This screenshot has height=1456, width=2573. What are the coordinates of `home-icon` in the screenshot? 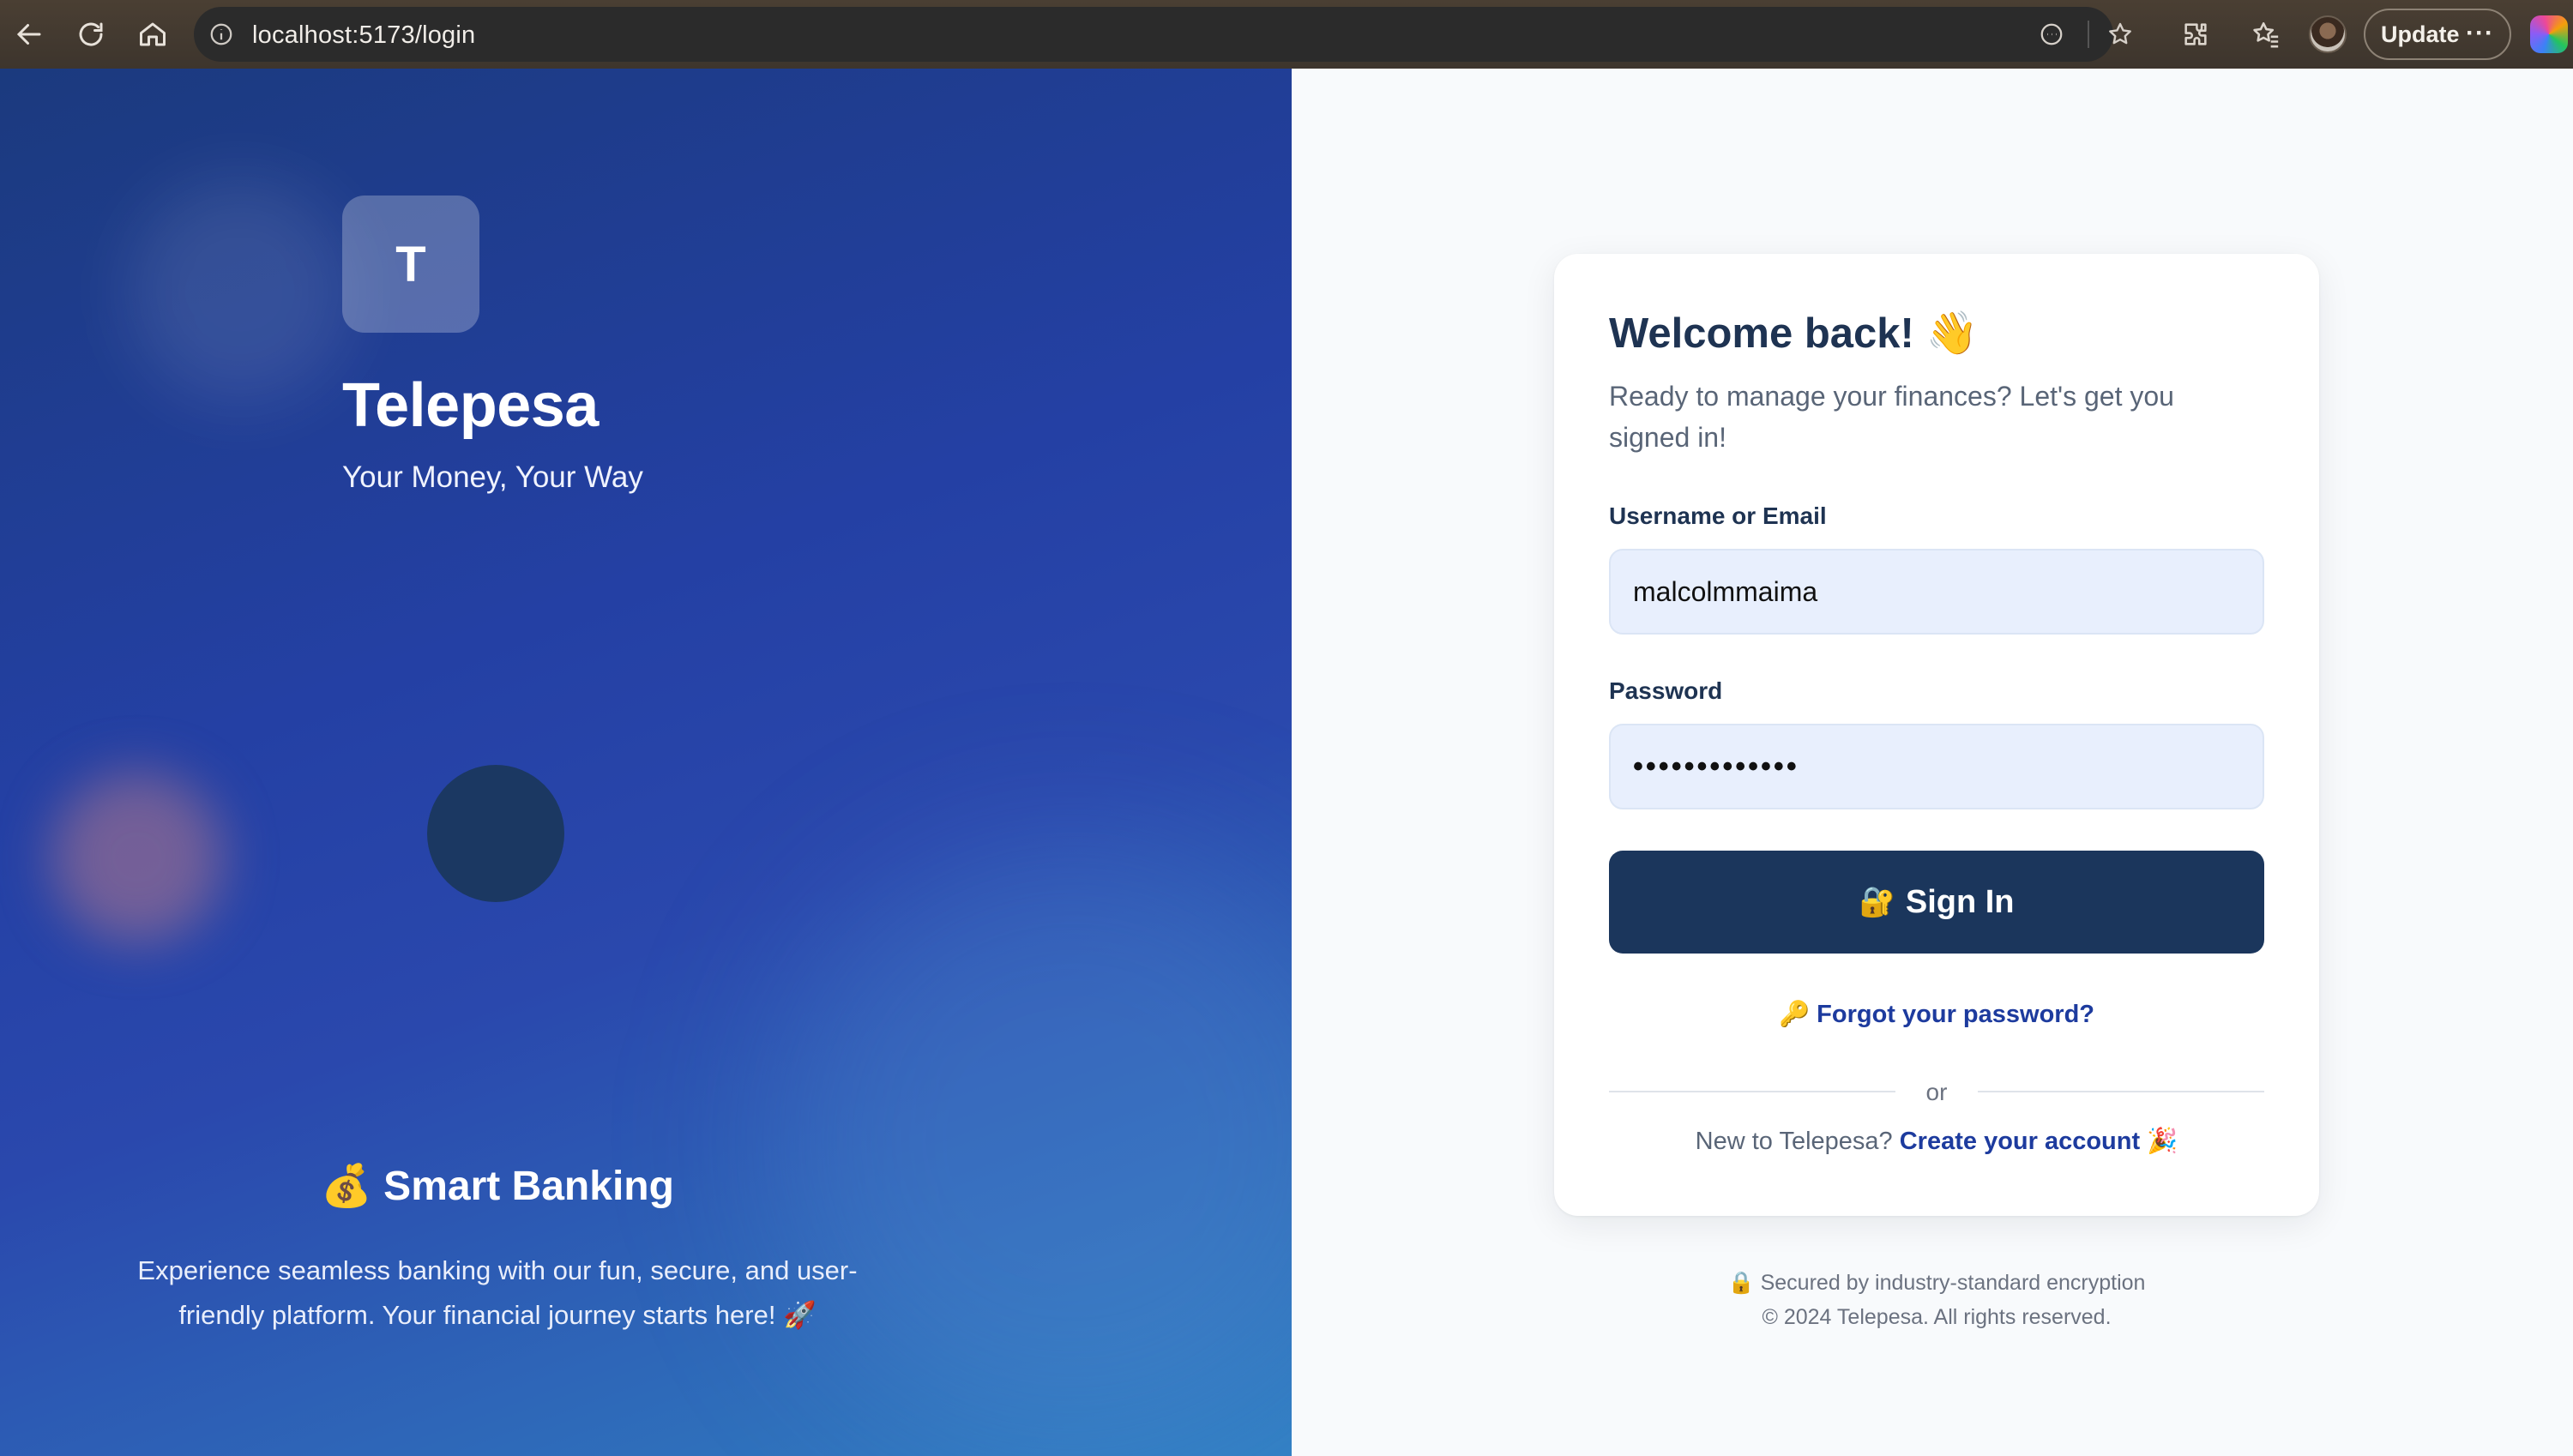 It's located at (153, 34).